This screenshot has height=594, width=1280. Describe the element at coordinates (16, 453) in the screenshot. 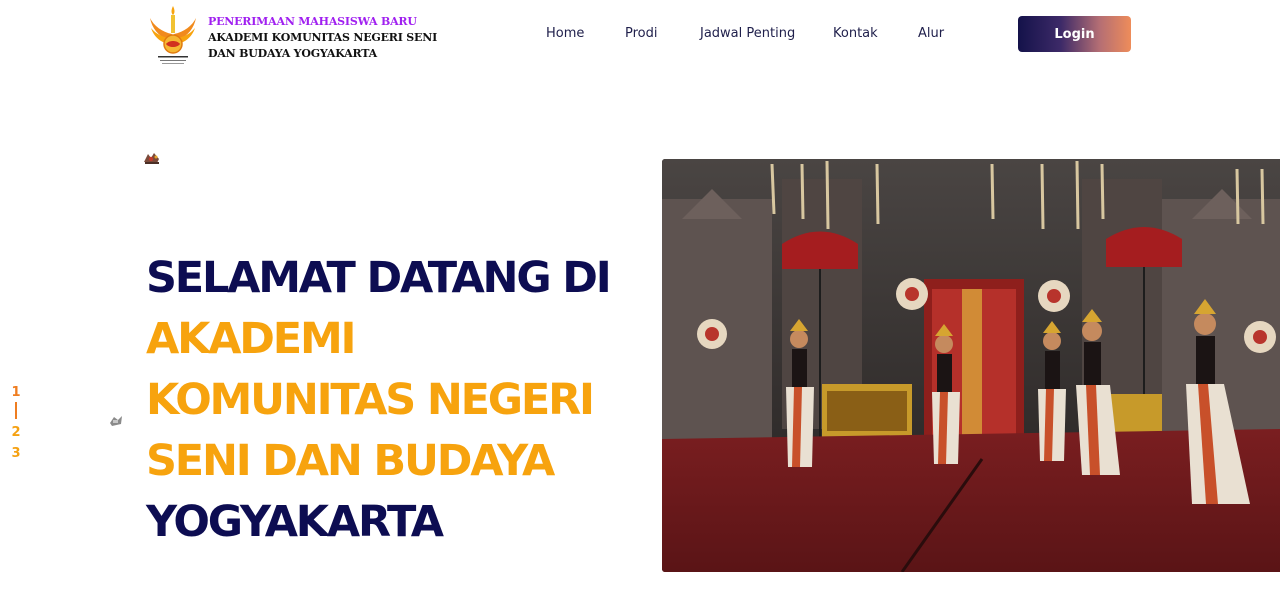

I see `pager-item-3: 3` at that location.